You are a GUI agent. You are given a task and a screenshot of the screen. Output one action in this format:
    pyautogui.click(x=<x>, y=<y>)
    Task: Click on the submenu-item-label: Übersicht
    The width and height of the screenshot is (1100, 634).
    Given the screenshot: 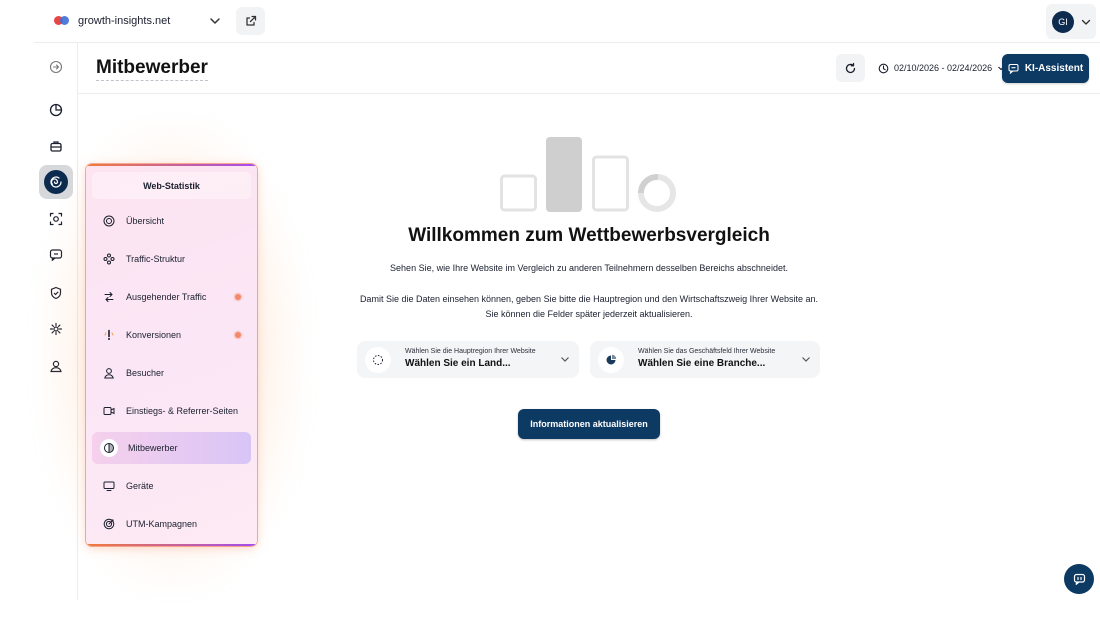 What is the action you would take?
    pyautogui.click(x=145, y=221)
    